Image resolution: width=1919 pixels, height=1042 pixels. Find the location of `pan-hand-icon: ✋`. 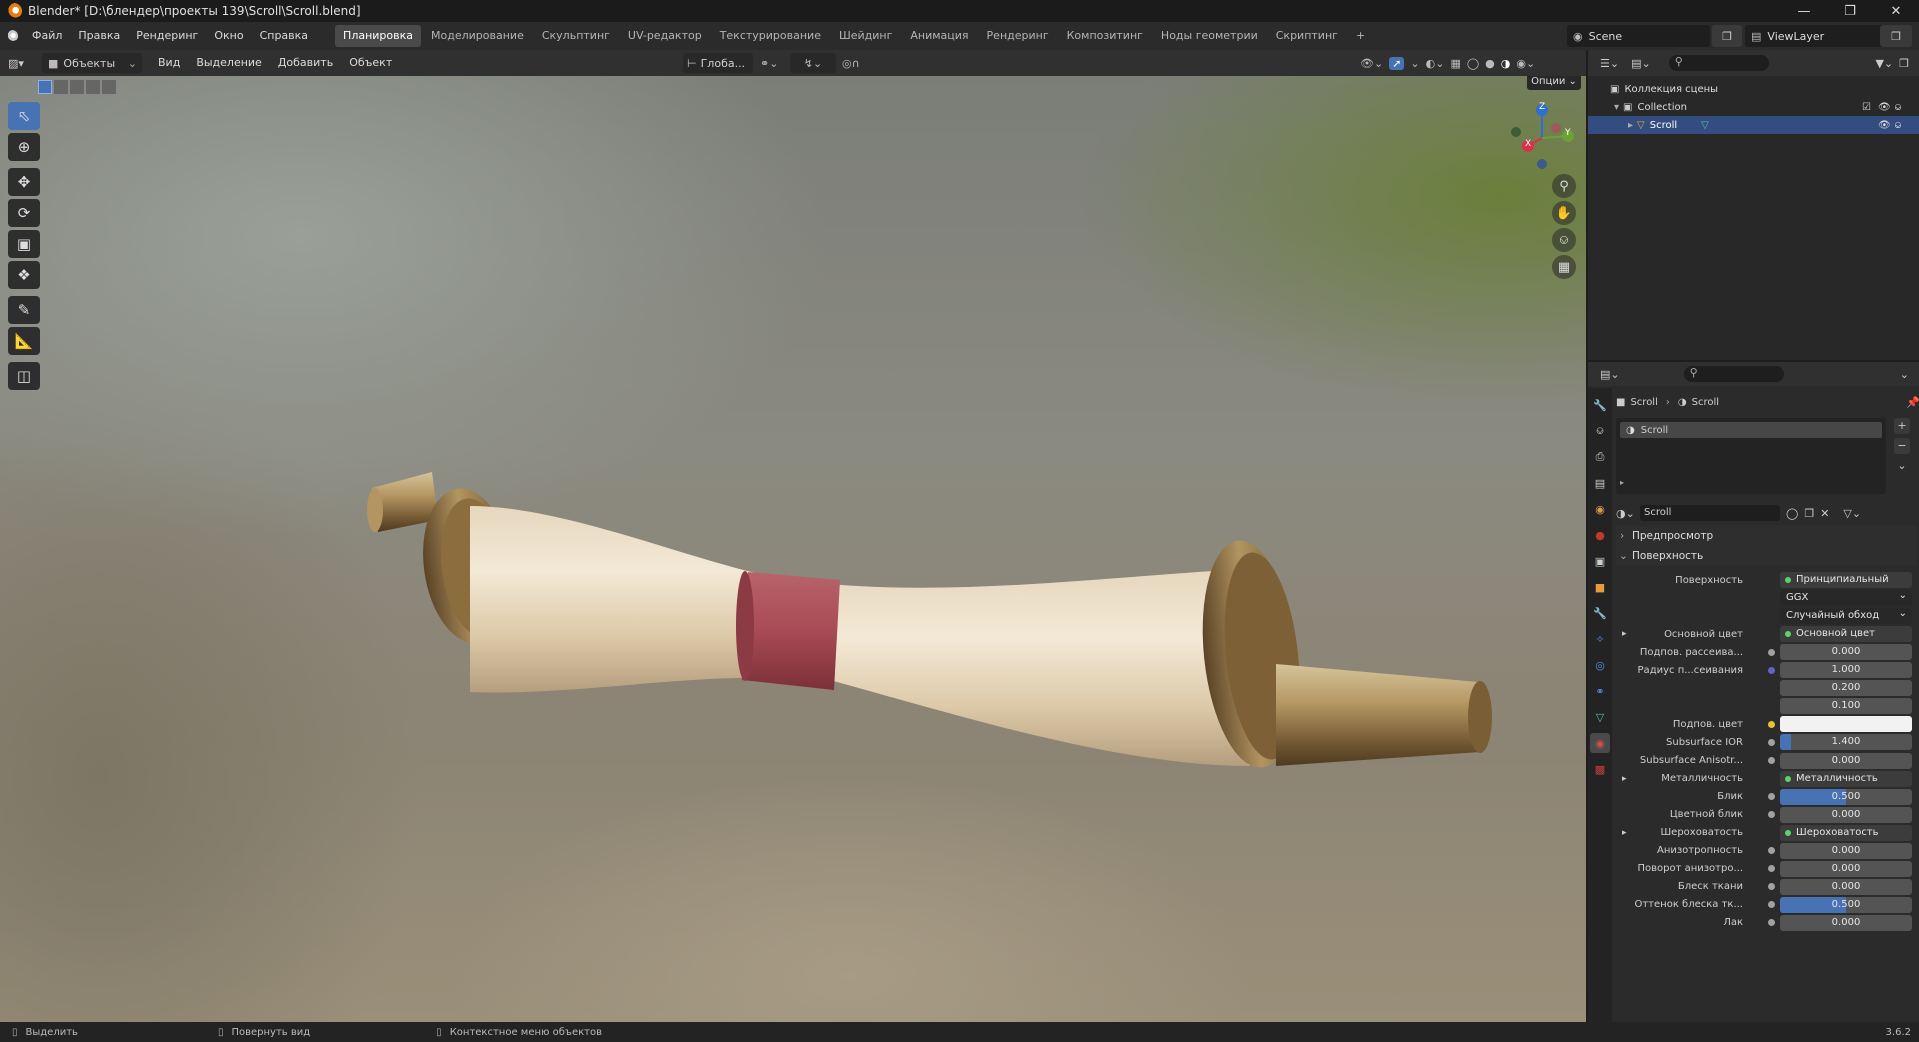

pan-hand-icon: ✋ is located at coordinates (1564, 213).